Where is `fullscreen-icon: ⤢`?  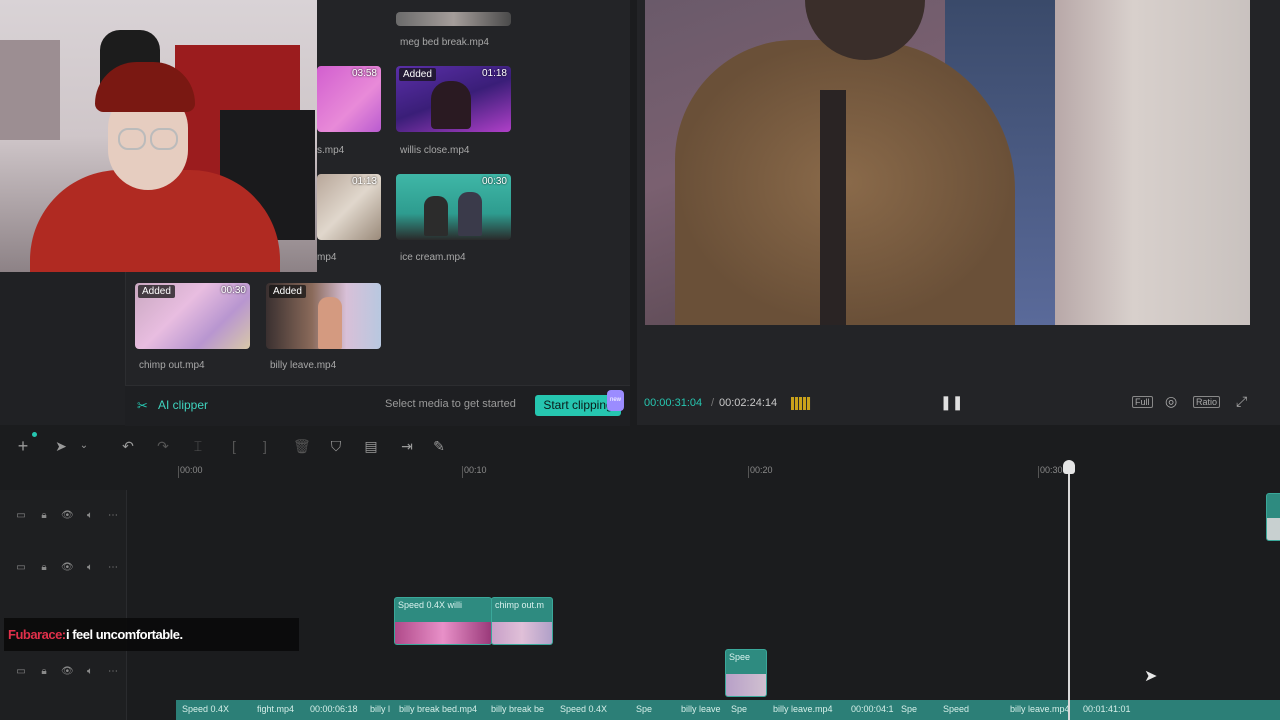
fullscreen-icon: ⤢ is located at coordinates (1241, 401).